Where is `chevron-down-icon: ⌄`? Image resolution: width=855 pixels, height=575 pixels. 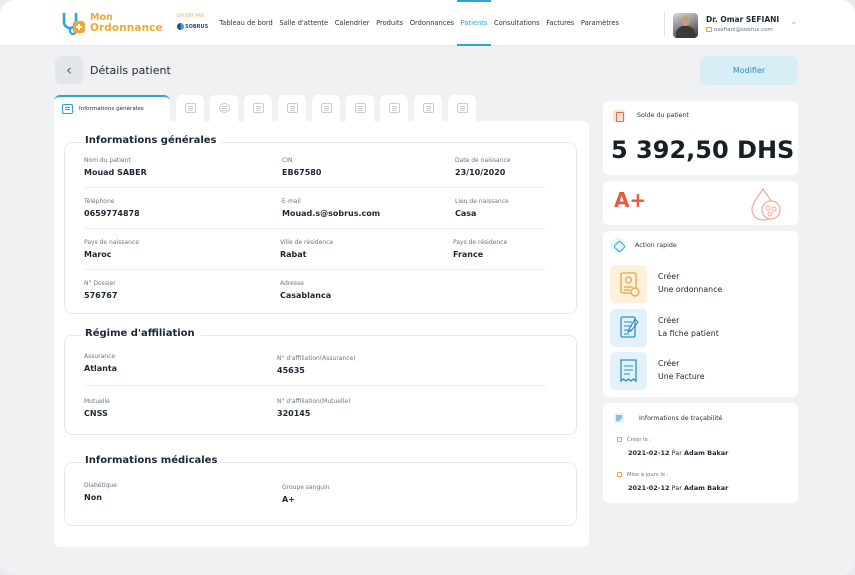 chevron-down-icon: ⌄ is located at coordinates (794, 22).